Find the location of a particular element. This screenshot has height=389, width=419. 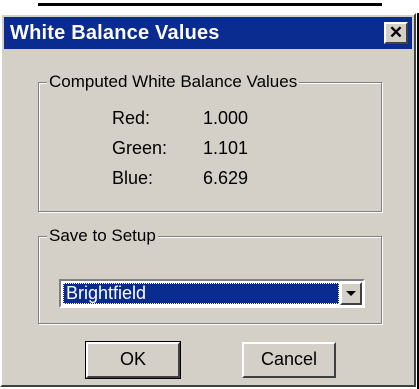

value-row-red: Red: 1.000 is located at coordinates (210, 121).